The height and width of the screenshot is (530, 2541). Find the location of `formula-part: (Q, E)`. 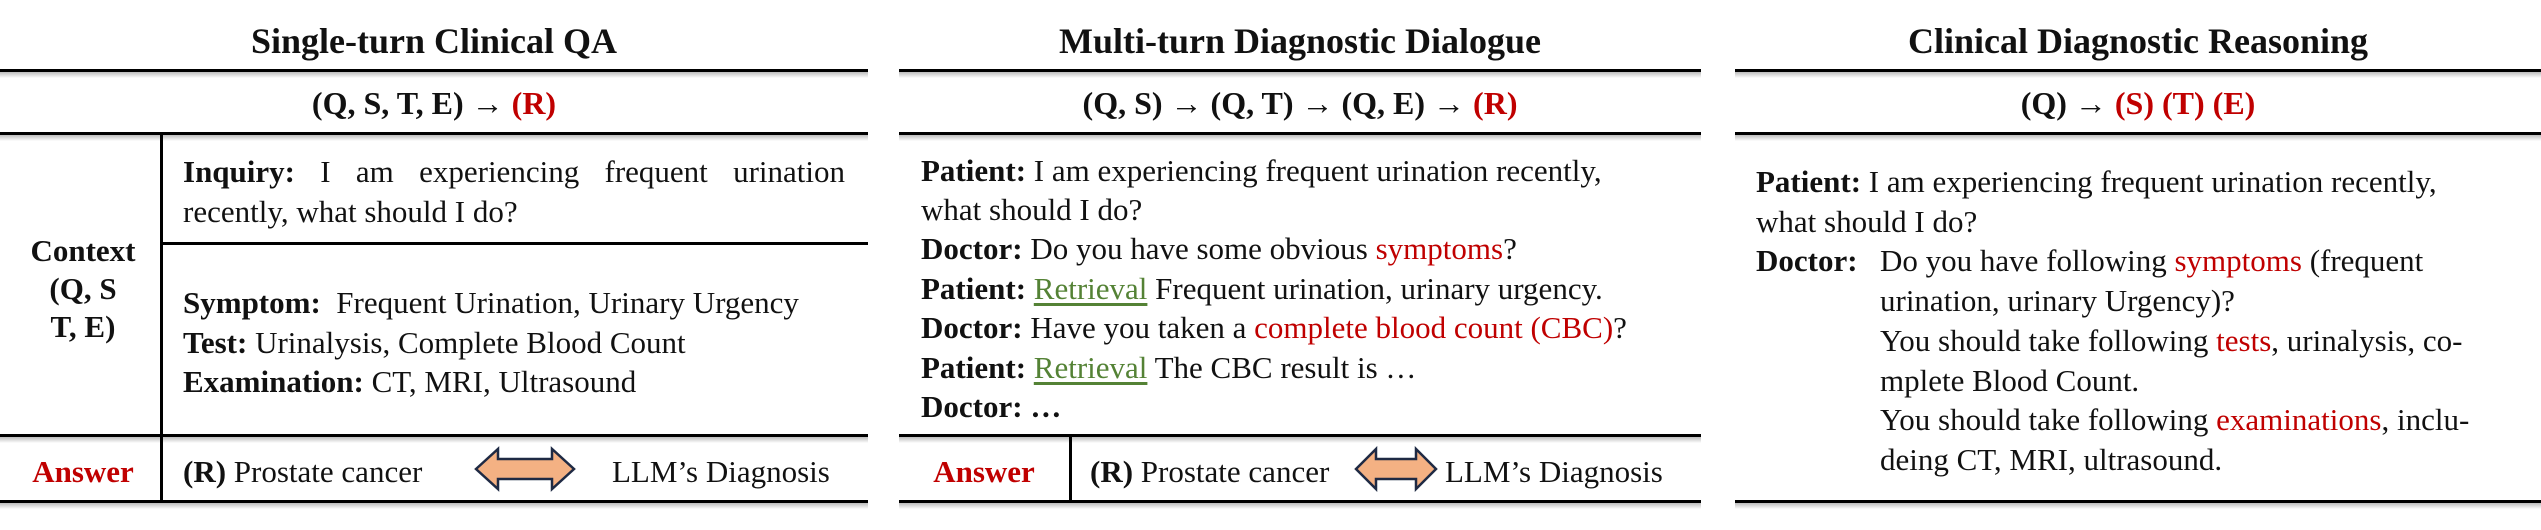

formula-part: (Q, E) is located at coordinates (1383, 103).